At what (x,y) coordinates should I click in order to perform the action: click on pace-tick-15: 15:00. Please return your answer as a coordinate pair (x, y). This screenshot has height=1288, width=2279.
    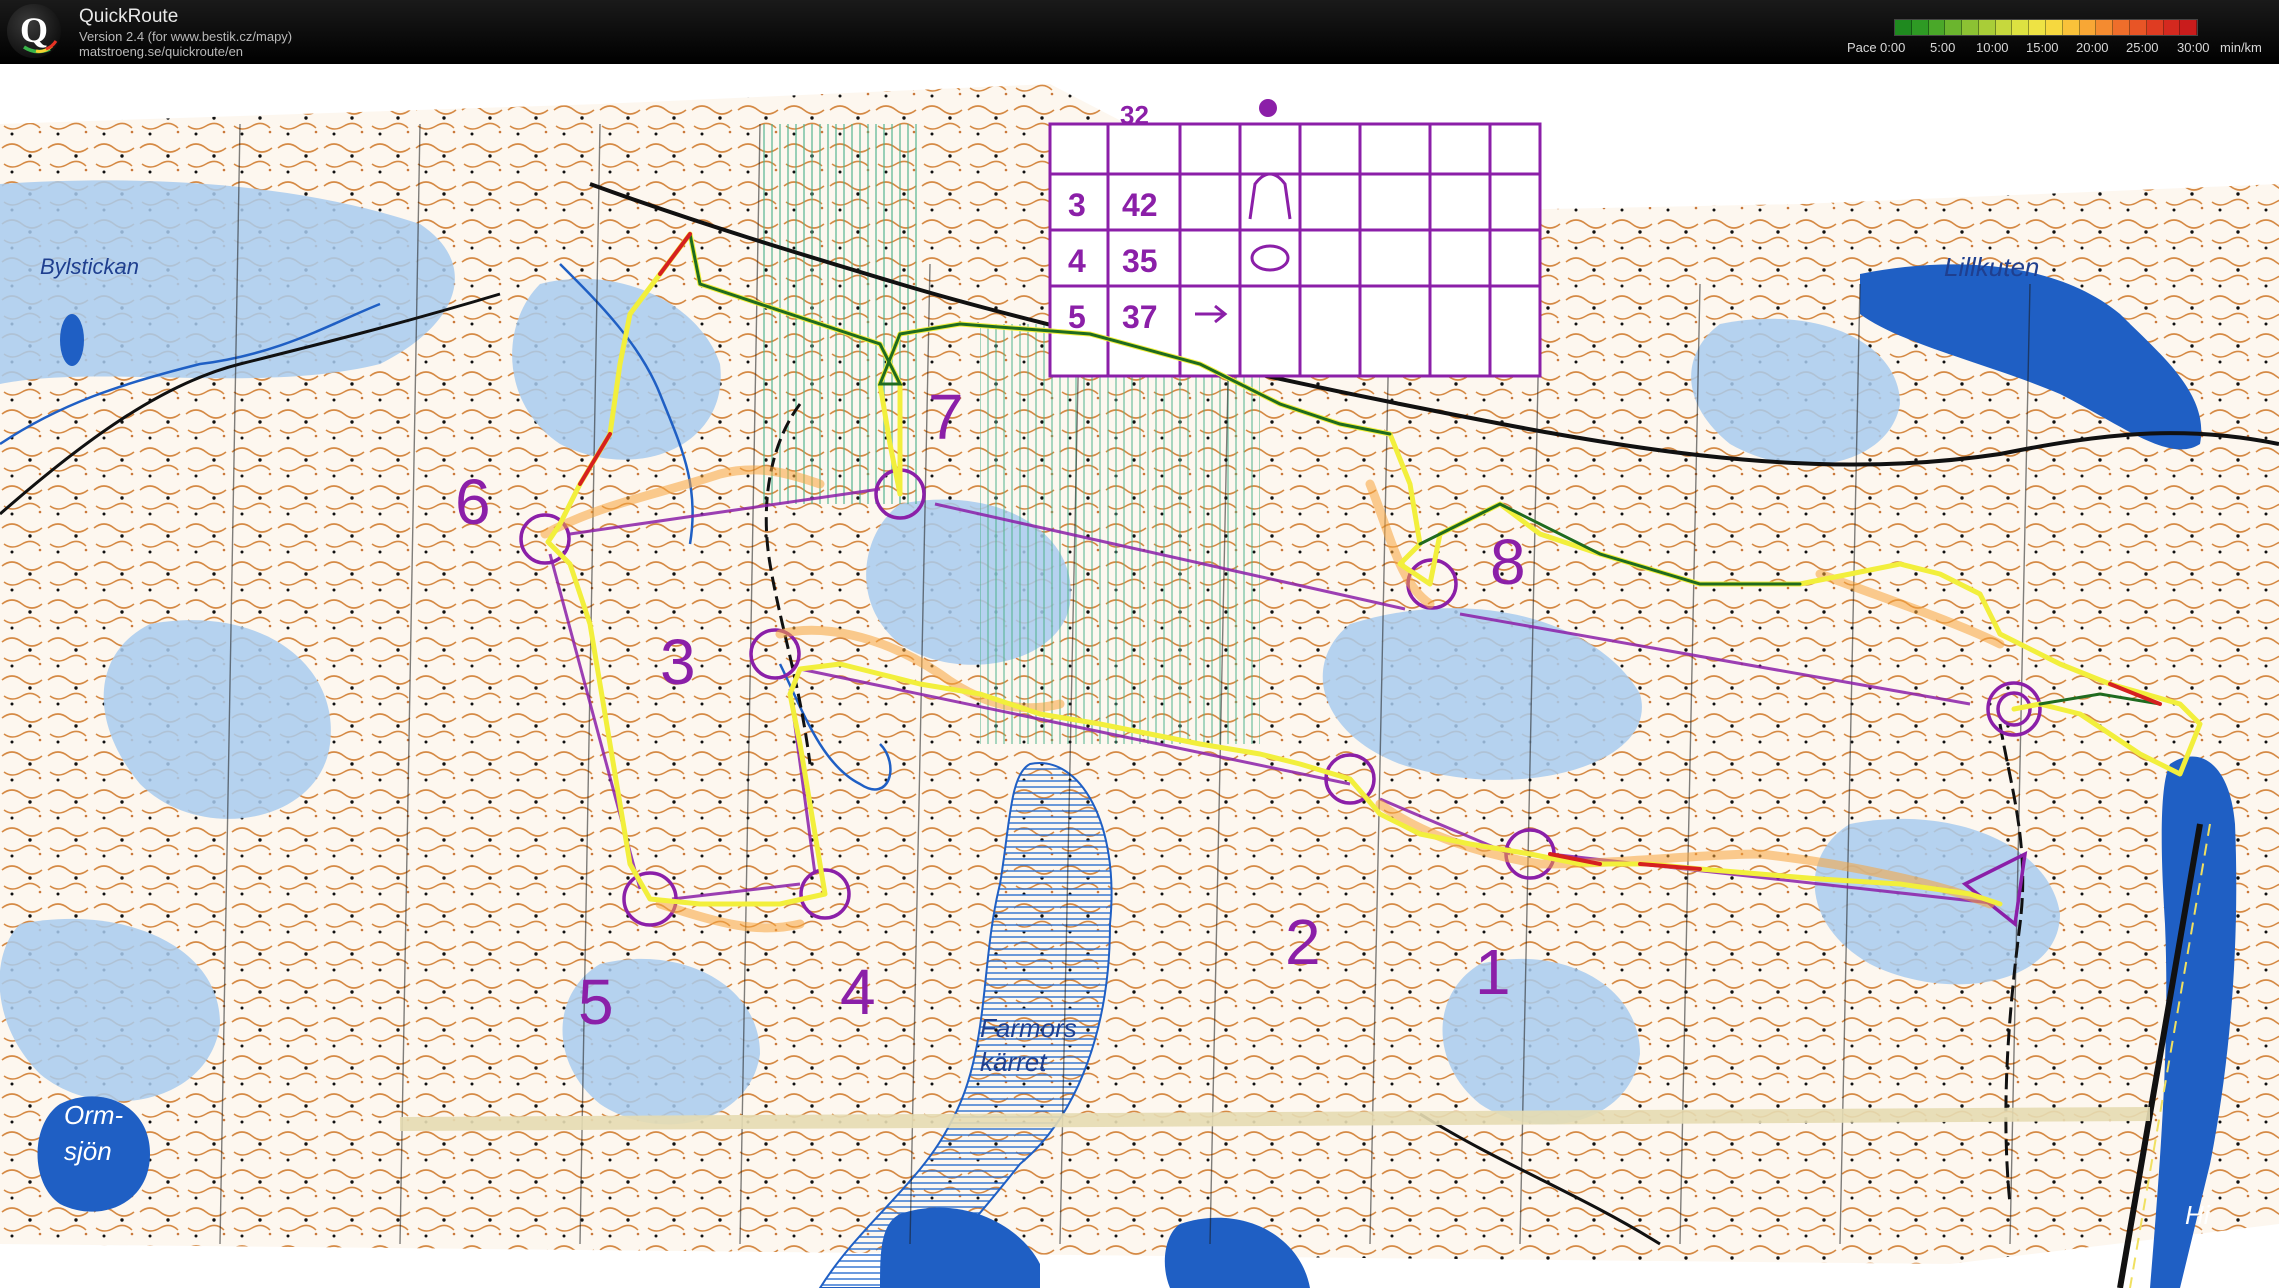
    Looking at the image, I should click on (2042, 47).